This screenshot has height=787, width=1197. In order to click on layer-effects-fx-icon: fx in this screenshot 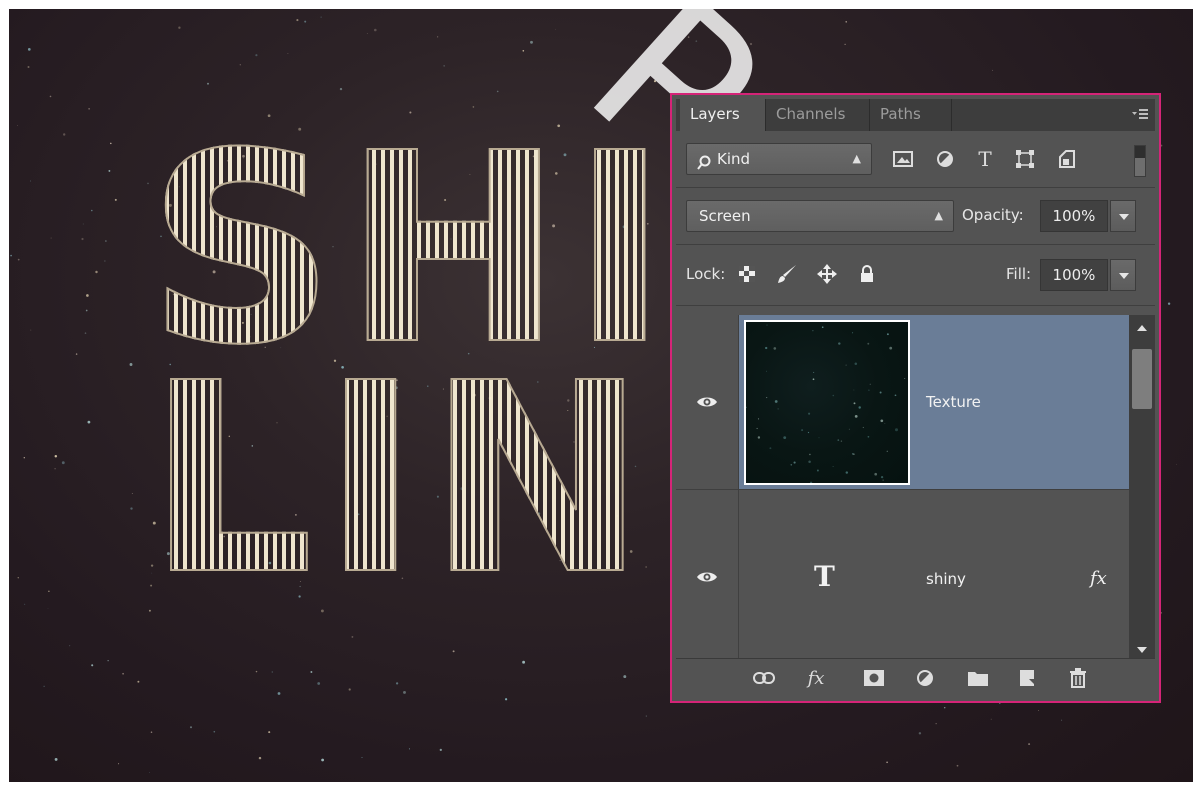, I will do `click(1098, 578)`.